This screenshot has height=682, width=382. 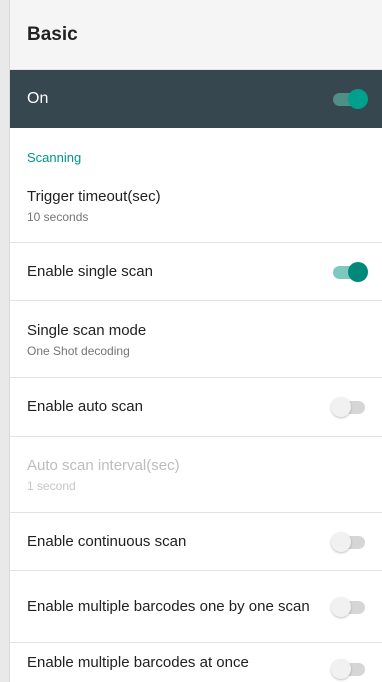 I want to click on multi-one-by-one-toggle-switch, so click(x=349, y=606).